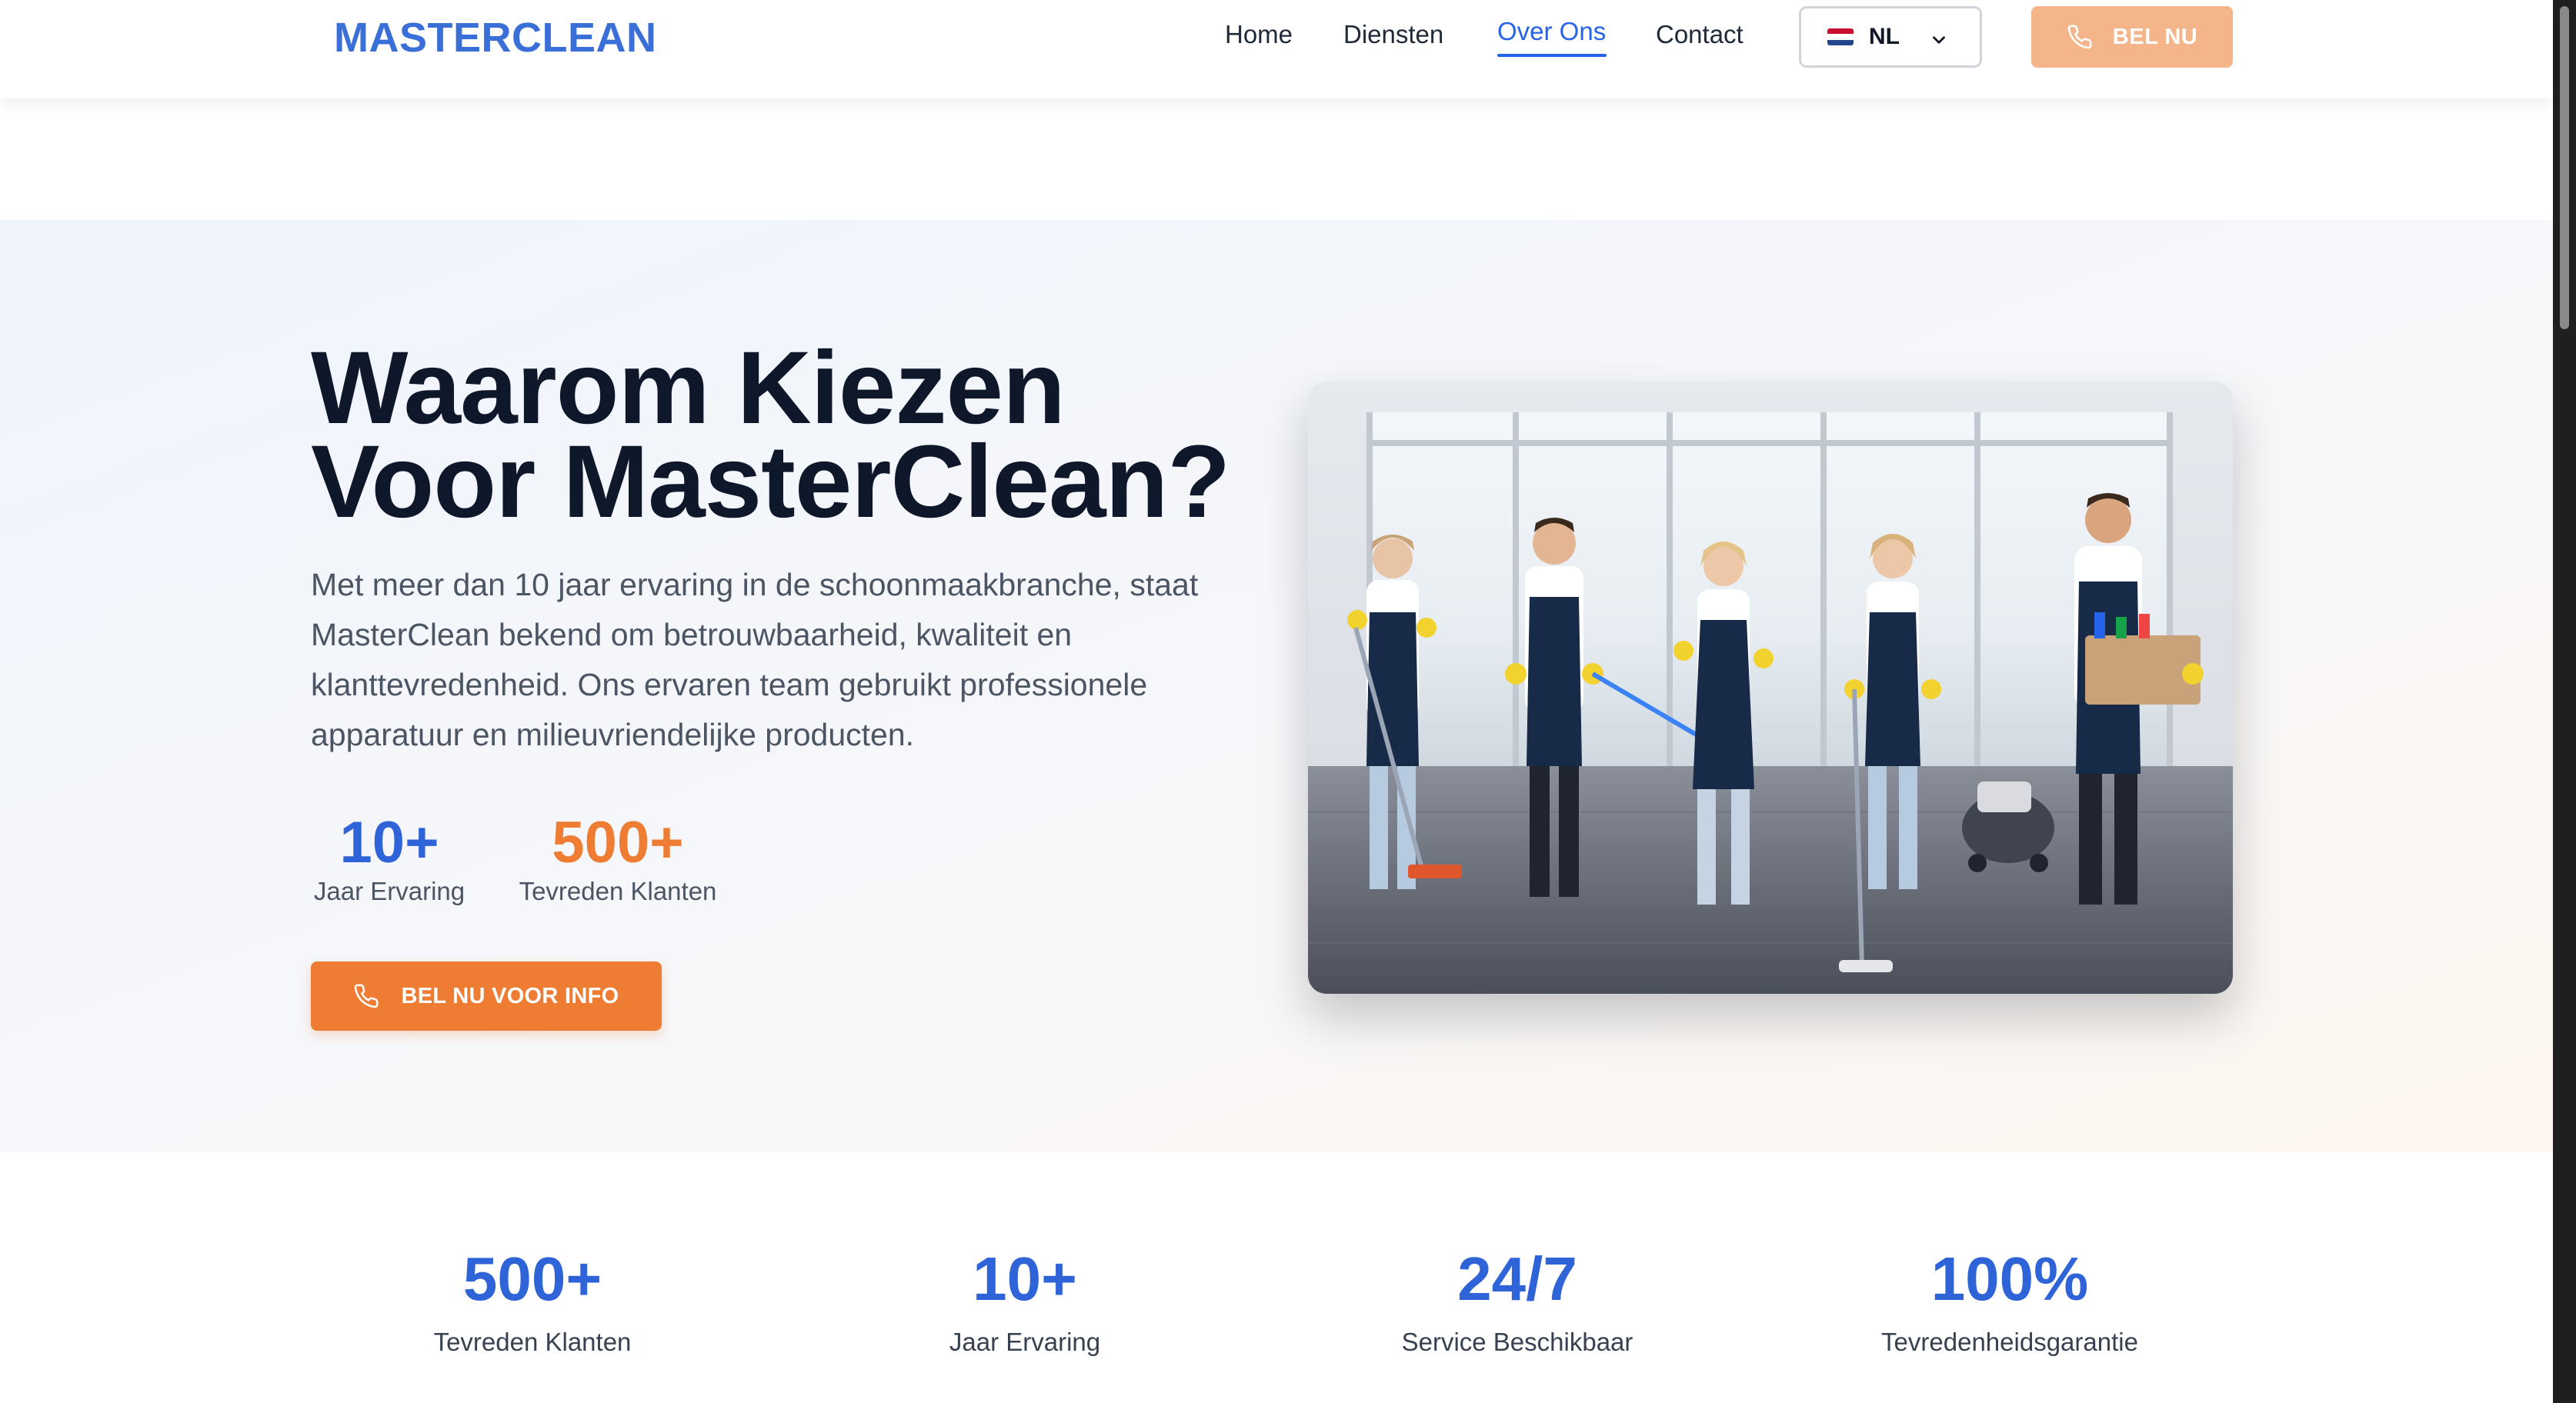 The image size is (2576, 1403). I want to click on nav-over-ons: Over Ons, so click(1551, 31).